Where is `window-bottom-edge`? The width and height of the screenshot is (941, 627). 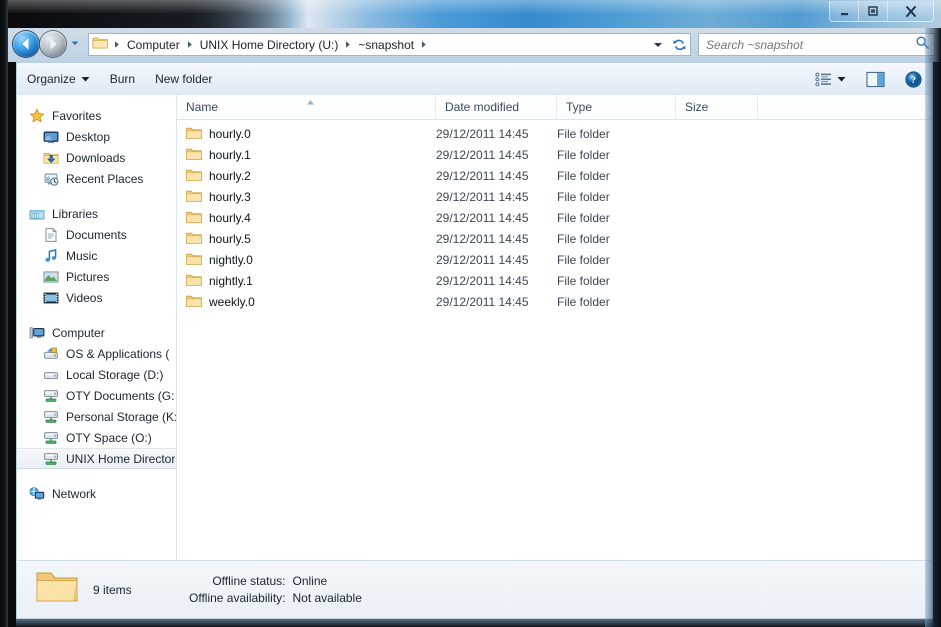 window-bottom-edge is located at coordinates (474, 623).